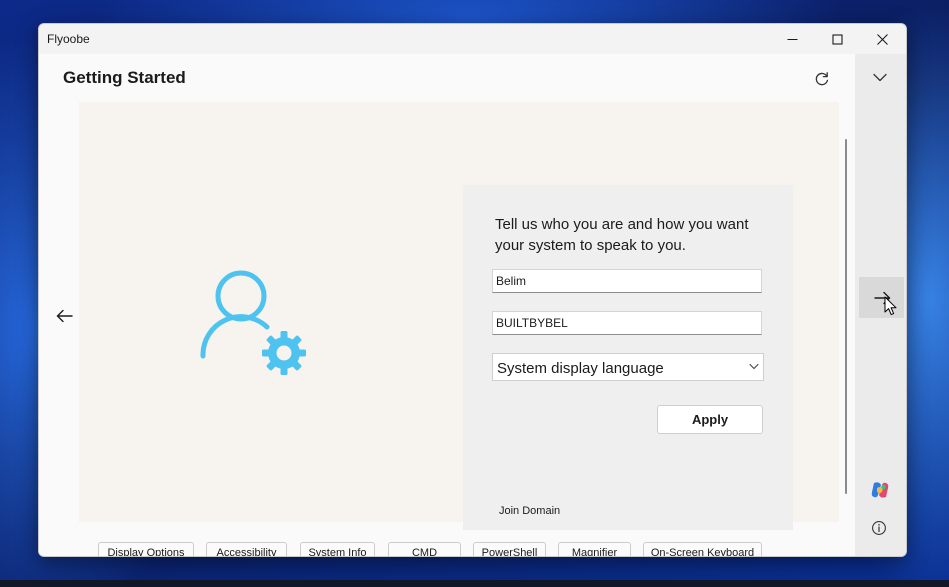  I want to click on minimize-icon, so click(792, 39).